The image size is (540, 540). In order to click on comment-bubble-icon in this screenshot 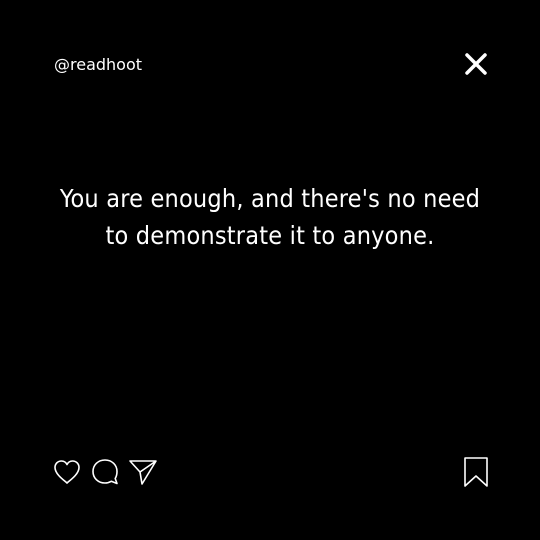, I will do `click(105, 472)`.